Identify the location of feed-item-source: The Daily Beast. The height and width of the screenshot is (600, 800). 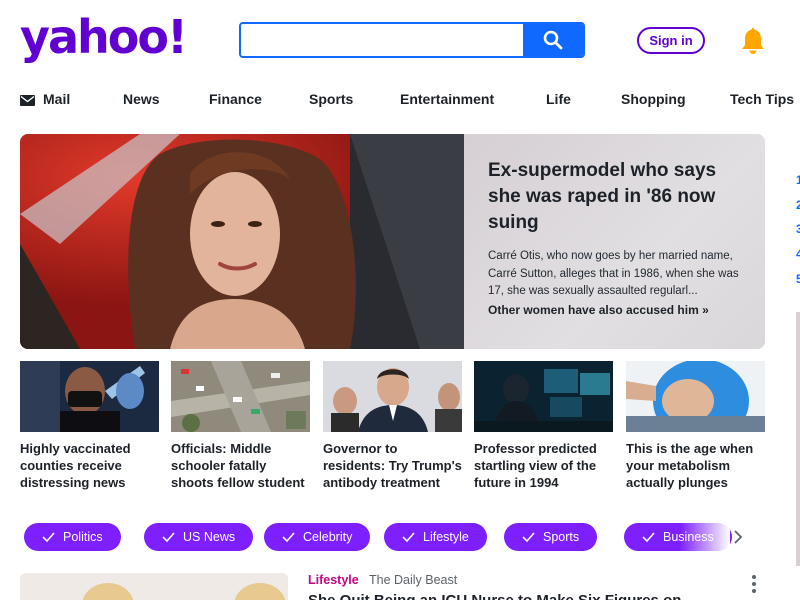
(413, 580).